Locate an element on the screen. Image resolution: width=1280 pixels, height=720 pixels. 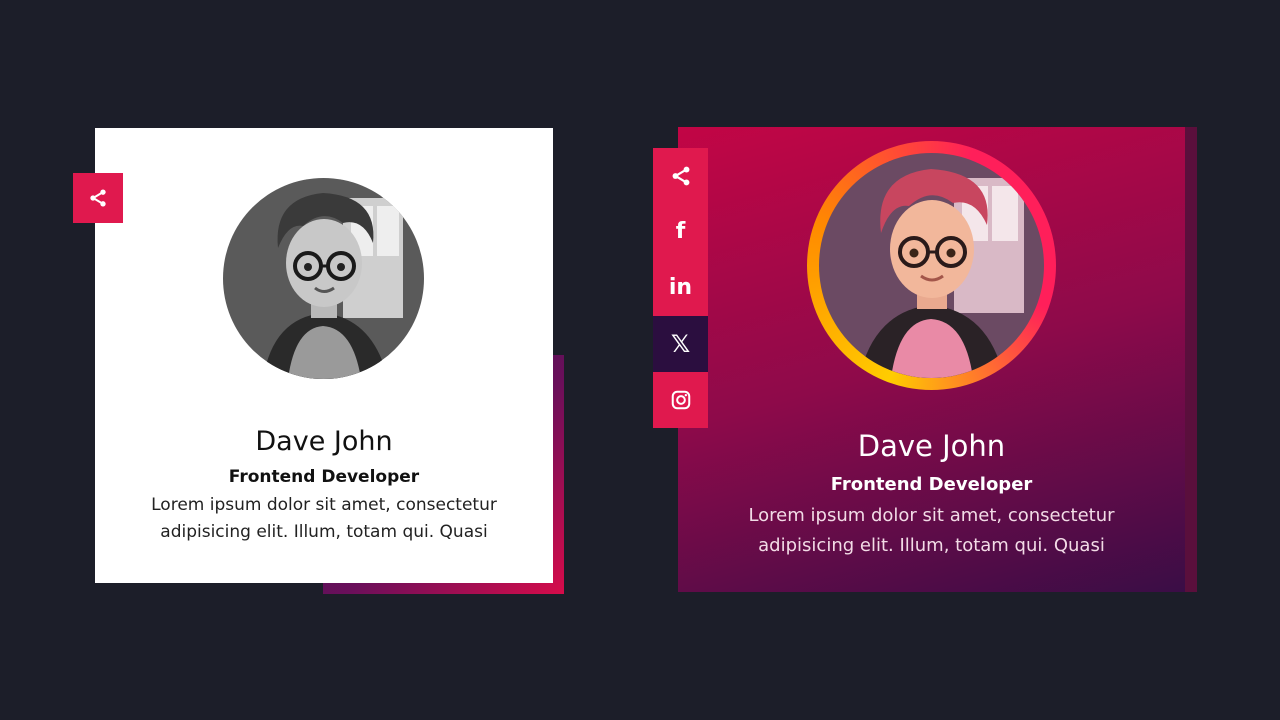
instagram-link is located at coordinates (680, 400).